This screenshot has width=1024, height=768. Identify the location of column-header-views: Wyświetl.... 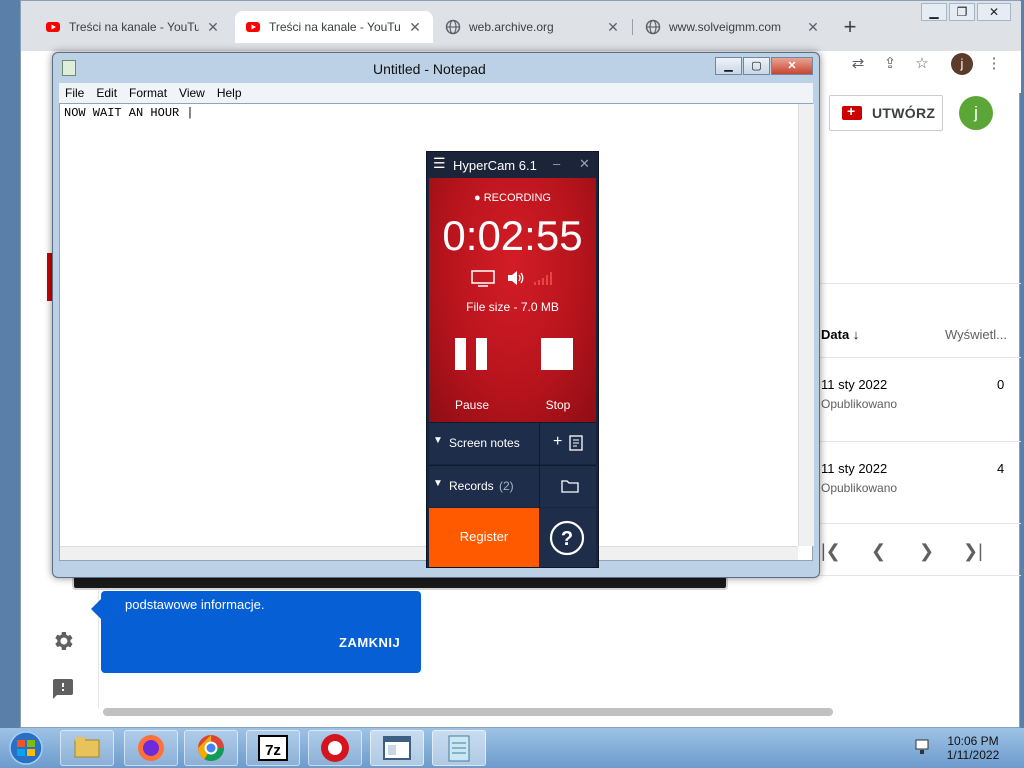
(976, 334).